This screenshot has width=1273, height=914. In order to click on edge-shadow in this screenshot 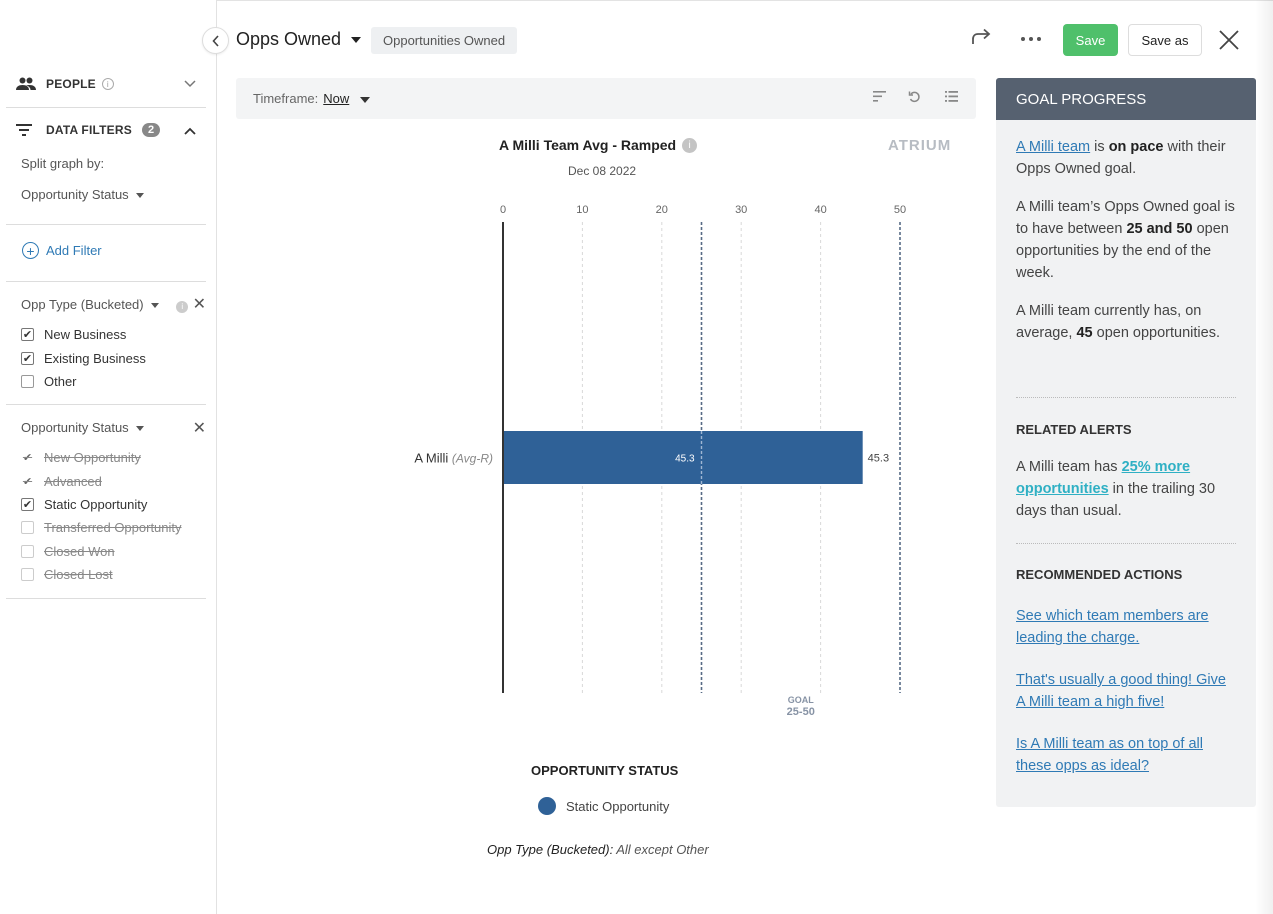, I will do `click(1264, 457)`.